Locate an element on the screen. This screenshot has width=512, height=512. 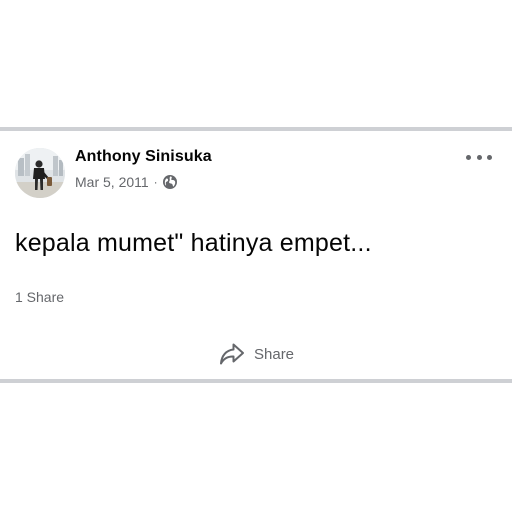
bottom-divider is located at coordinates (256, 381).